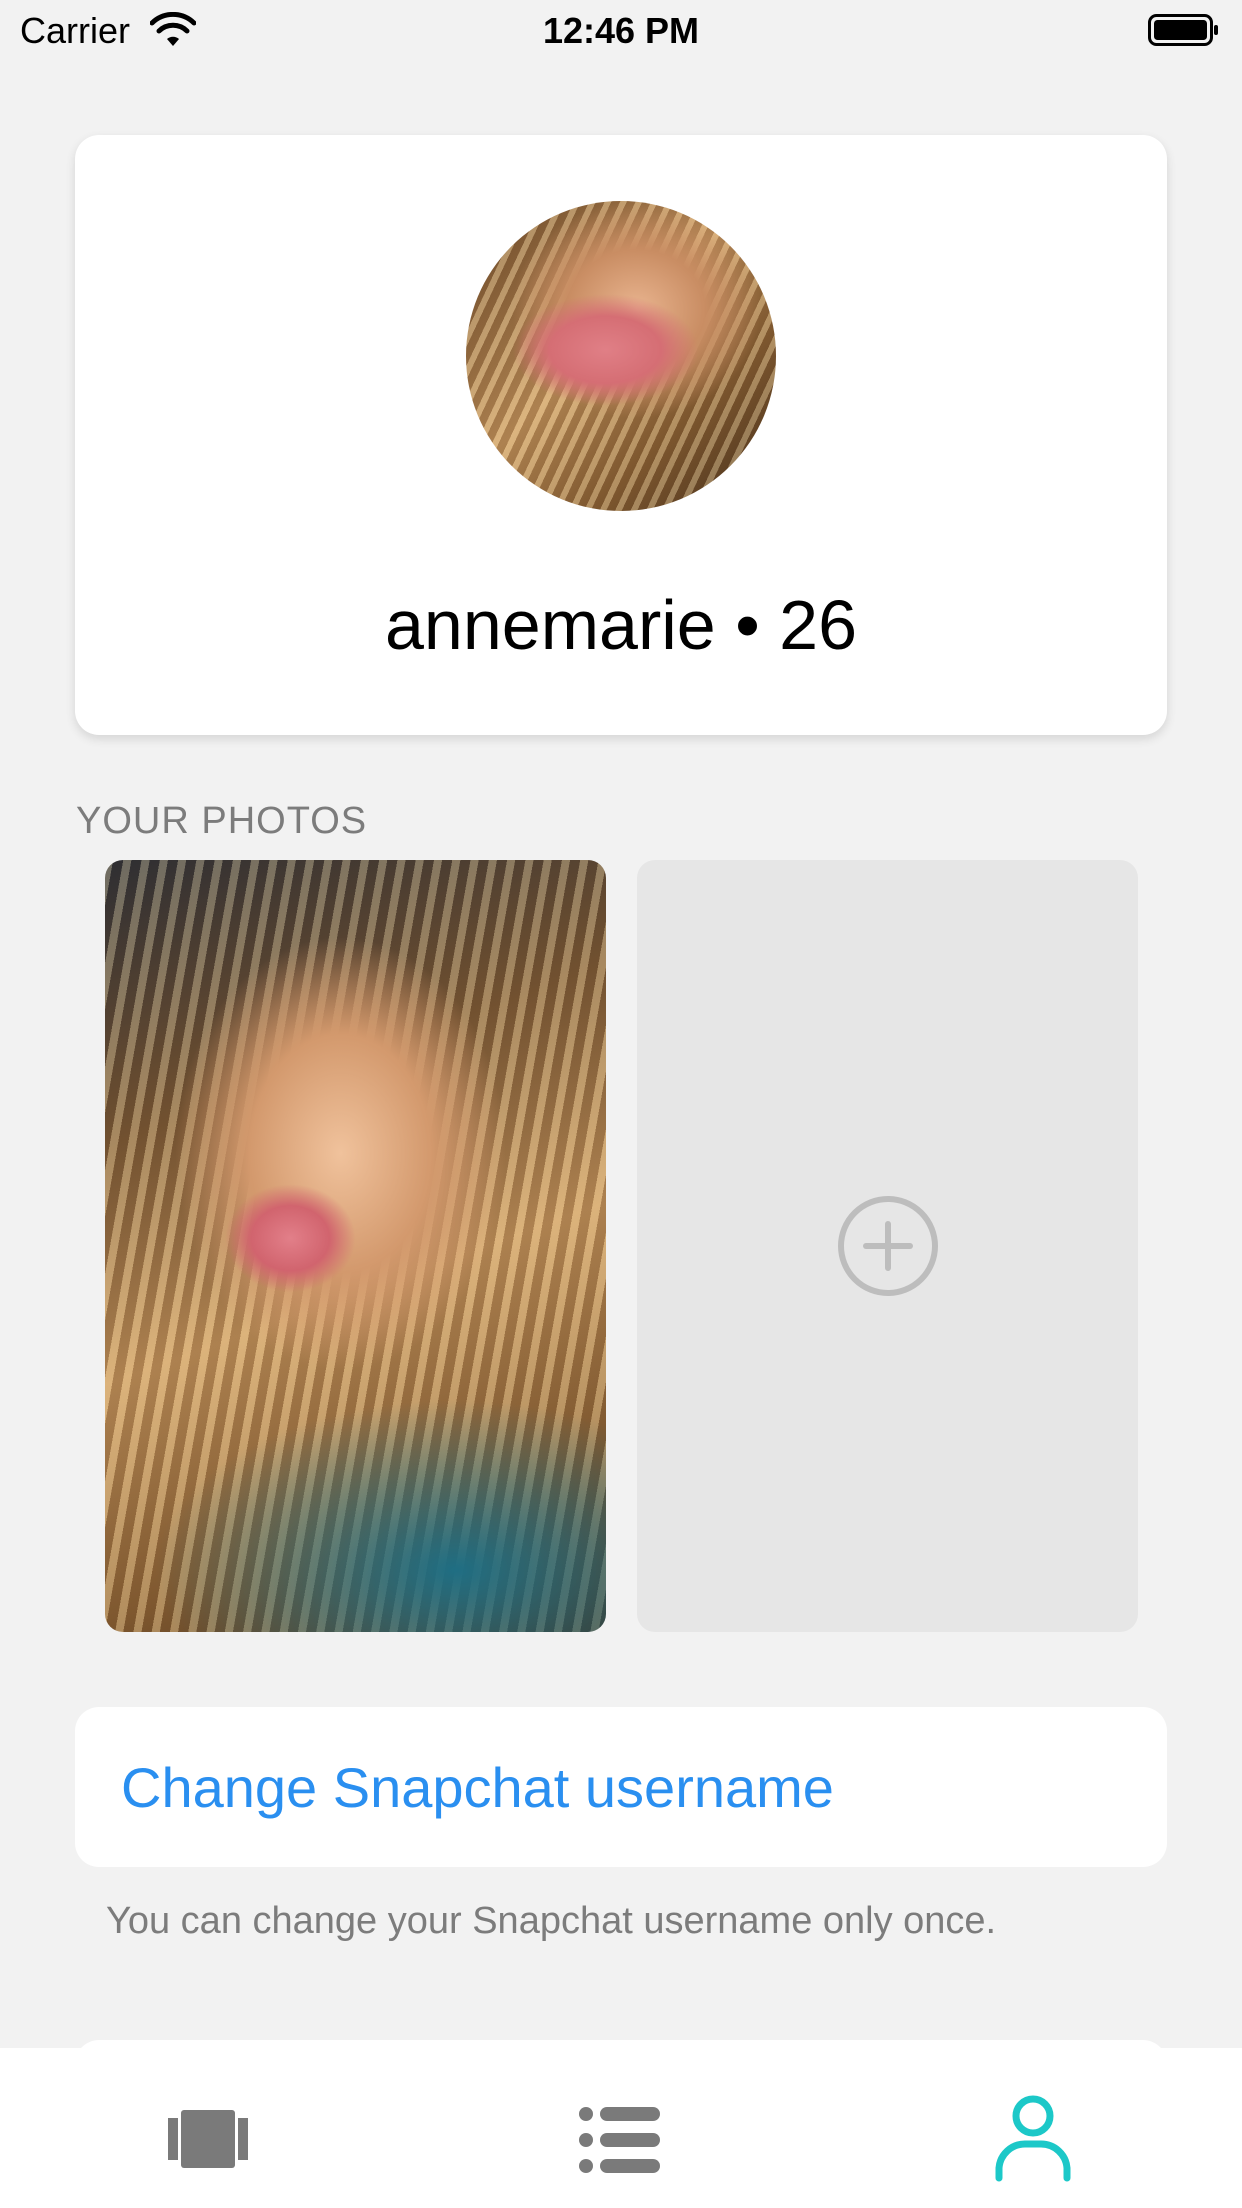  What do you see at coordinates (620, 2138) in the screenshot?
I see `list-icon` at bounding box center [620, 2138].